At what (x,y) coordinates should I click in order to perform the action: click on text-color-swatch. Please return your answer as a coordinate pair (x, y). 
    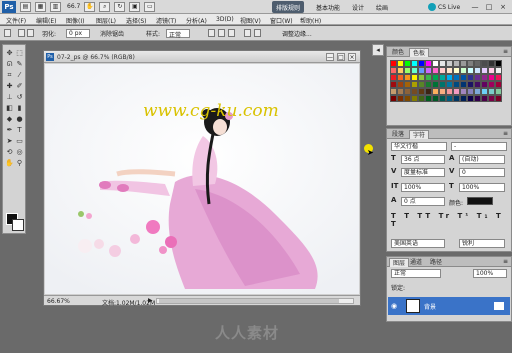
    Looking at the image, I should click on (480, 201).